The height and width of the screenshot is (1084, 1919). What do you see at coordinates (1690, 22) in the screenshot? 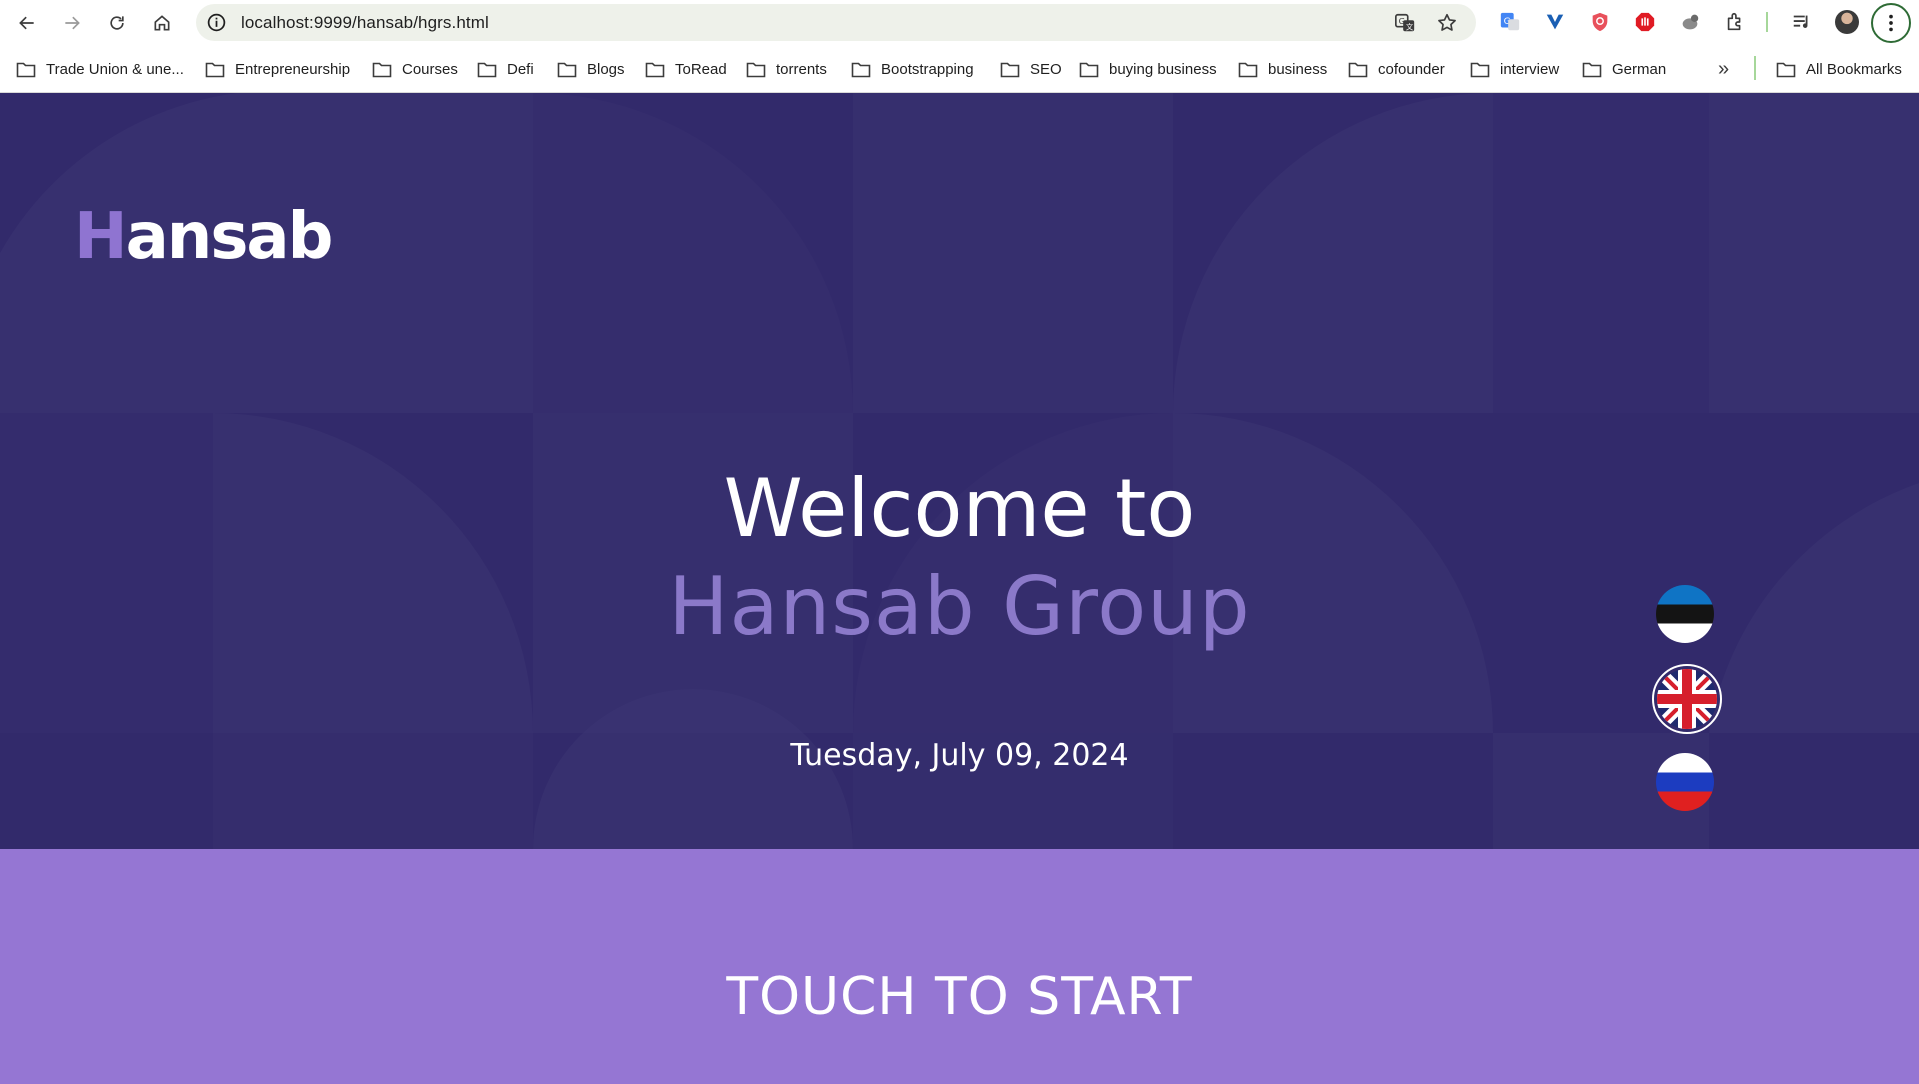
I see `dog-ext-icon` at bounding box center [1690, 22].